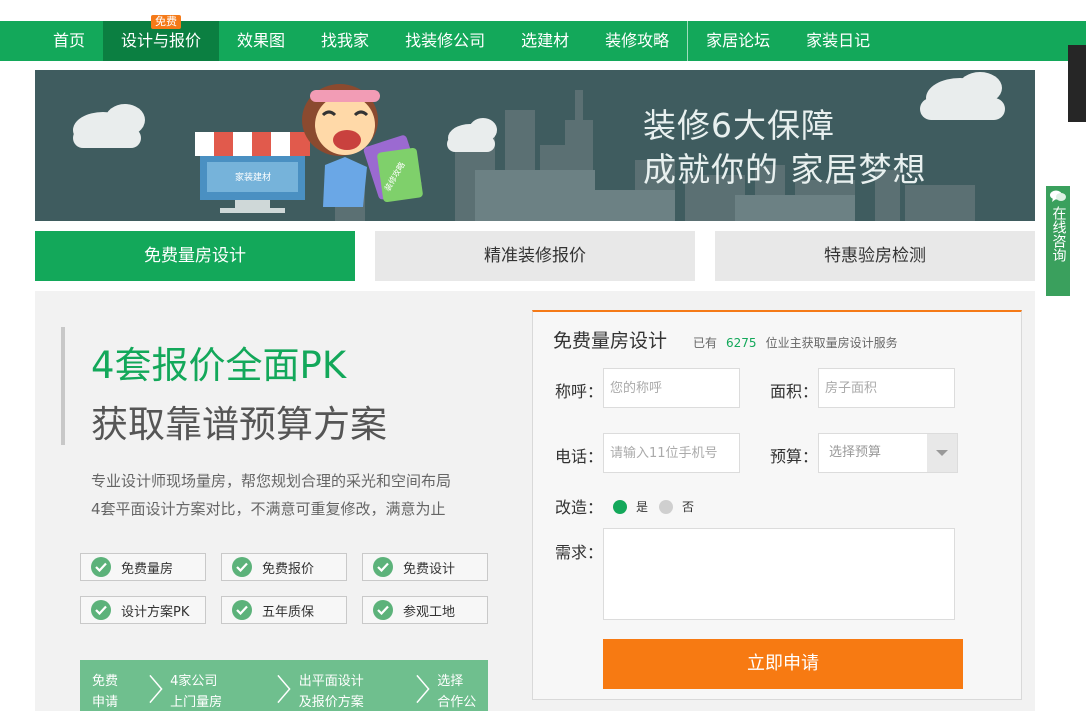 This screenshot has height=711, width=1086. Describe the element at coordinates (676, 506) in the screenshot. I see `renovate-no-radio: 否` at that location.